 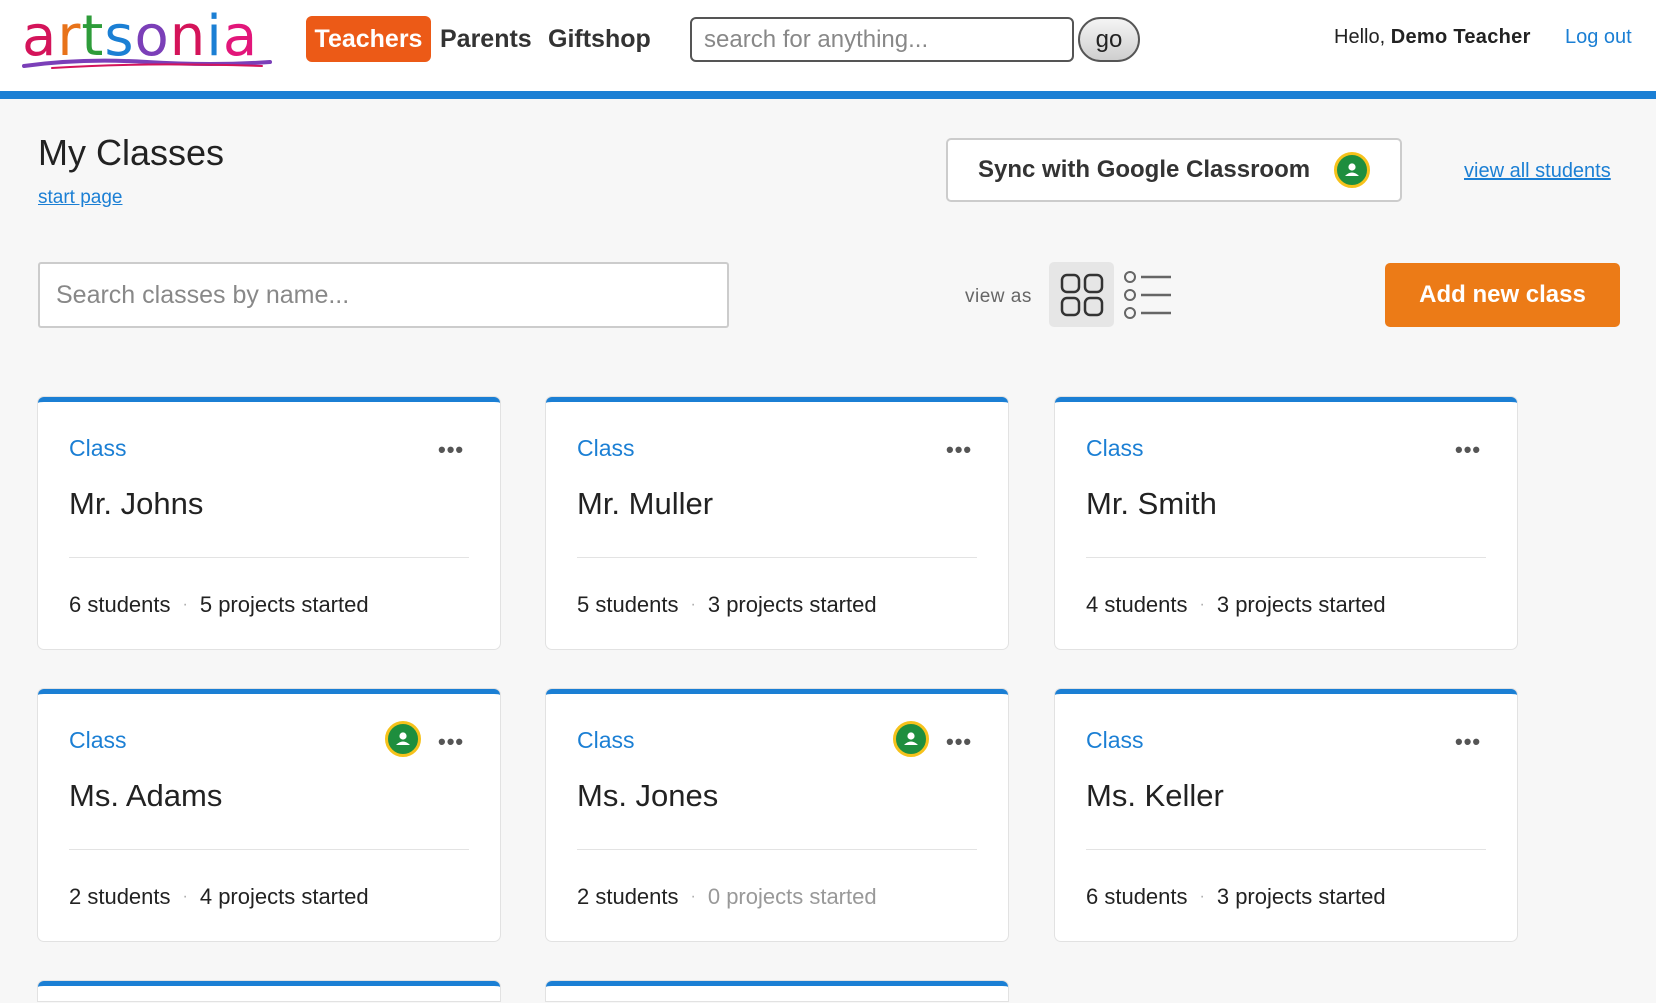 What do you see at coordinates (1360, 37) in the screenshot?
I see `greeting-text: Hello,` at bounding box center [1360, 37].